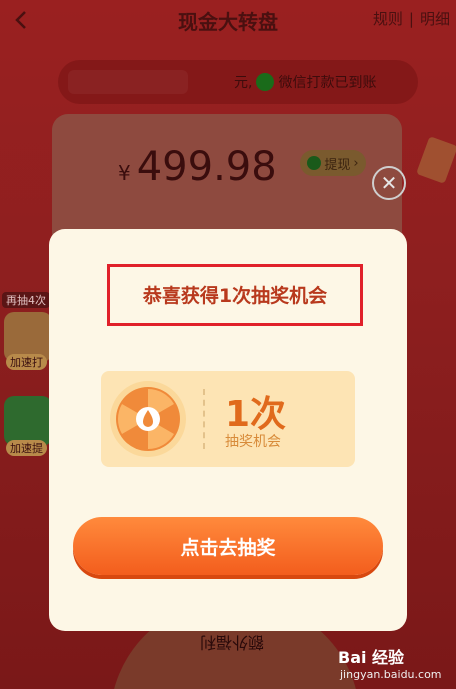 The height and width of the screenshot is (689, 456). Describe the element at coordinates (337, 165) in the screenshot. I see `withdraw-label: 提现` at that location.